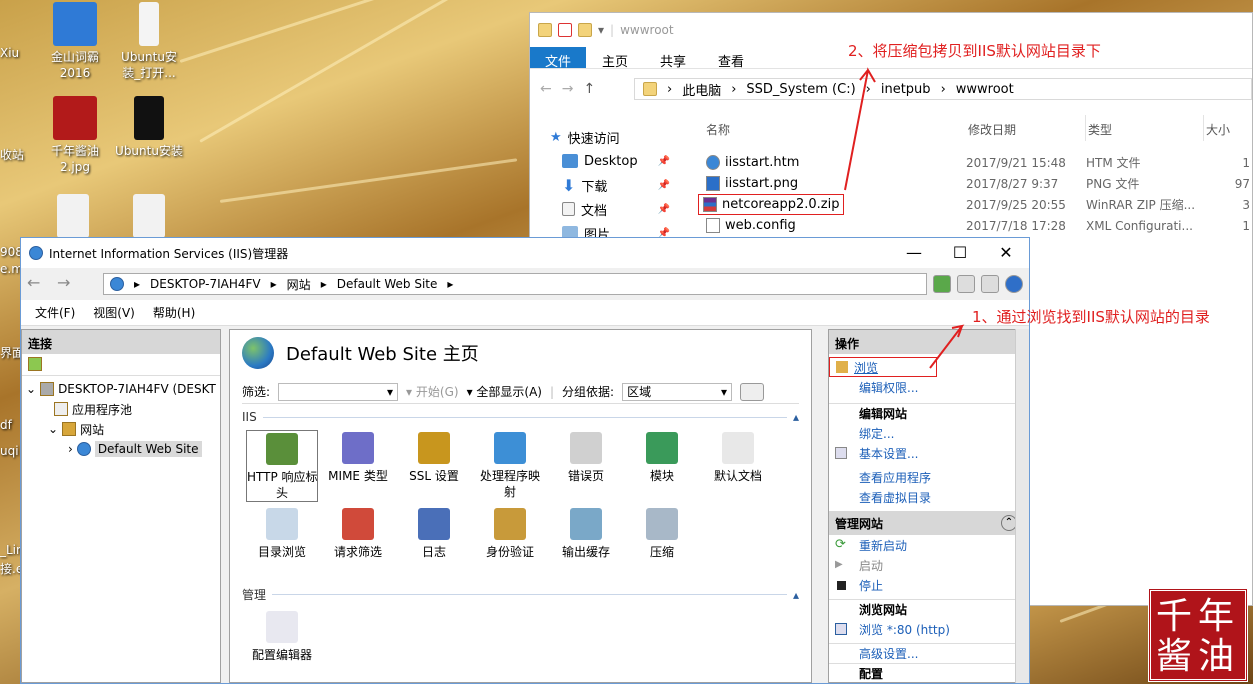 The image size is (1253, 684). I want to click on action-view-apps: 查看应用程序, so click(928, 477).